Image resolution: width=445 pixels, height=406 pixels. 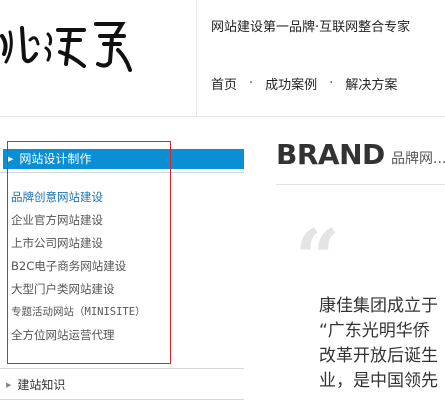 What do you see at coordinates (311, 27) in the screenshot?
I see `site-tagline: 网站建设第一品牌·互联网整合专家` at bounding box center [311, 27].